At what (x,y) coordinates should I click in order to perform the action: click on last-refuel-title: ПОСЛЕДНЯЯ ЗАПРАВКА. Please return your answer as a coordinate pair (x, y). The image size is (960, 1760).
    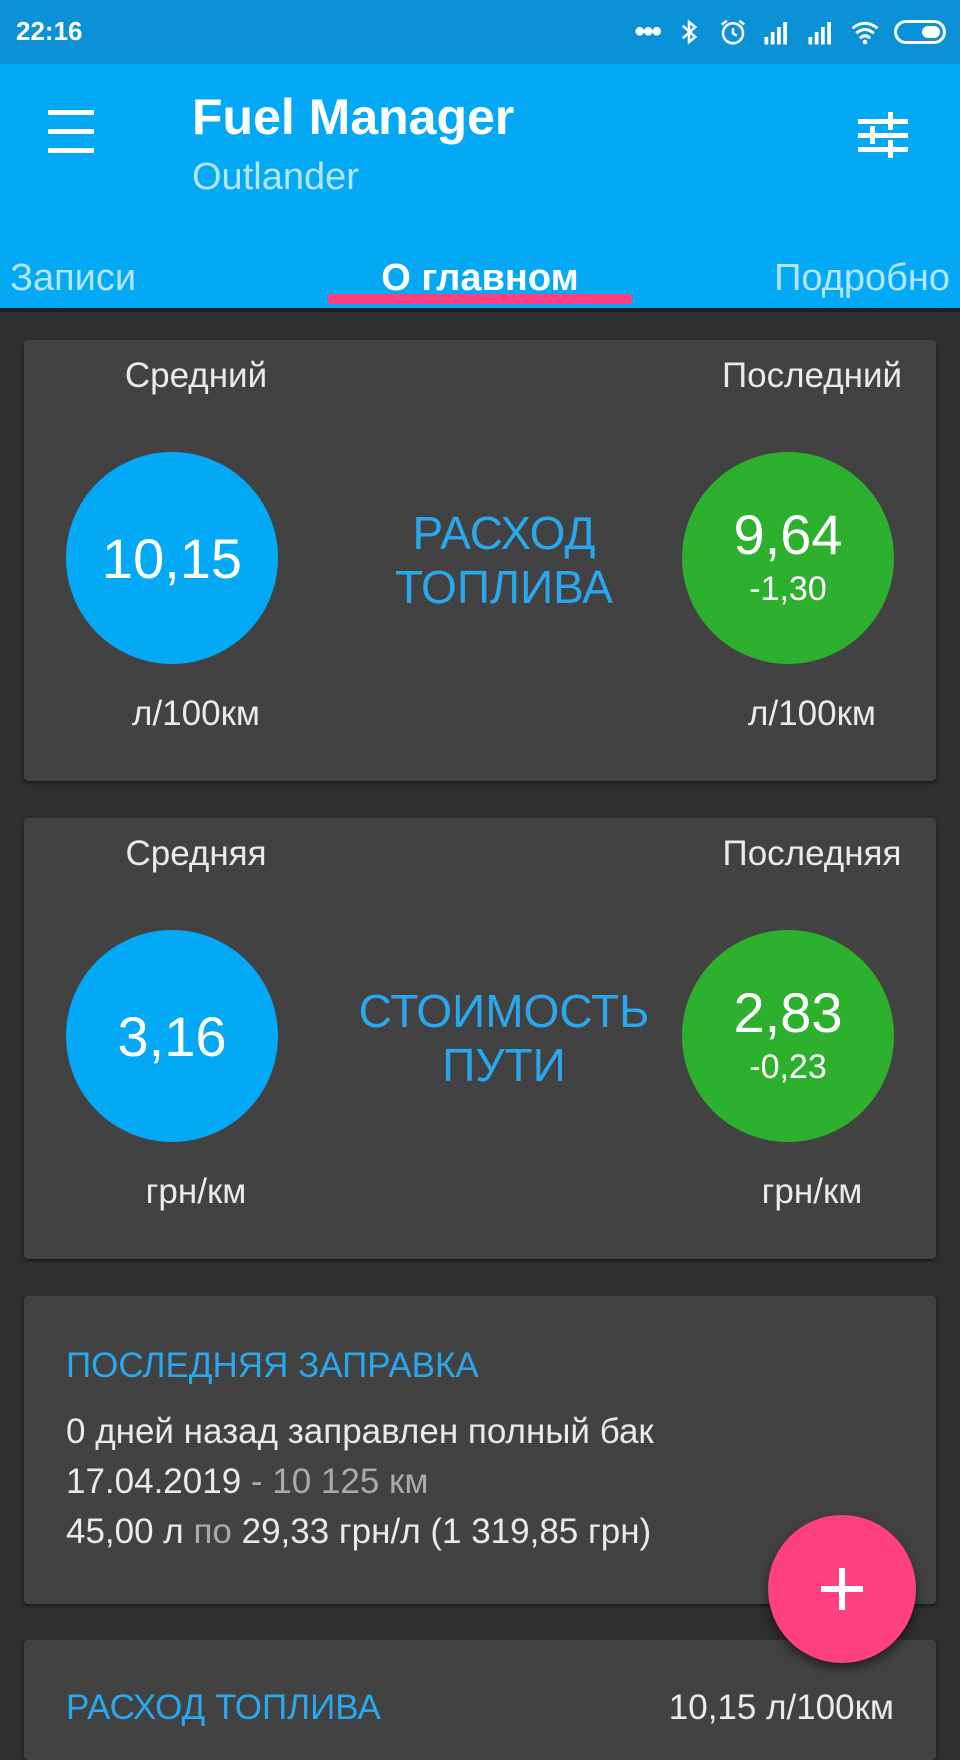
    Looking at the image, I should click on (272, 1365).